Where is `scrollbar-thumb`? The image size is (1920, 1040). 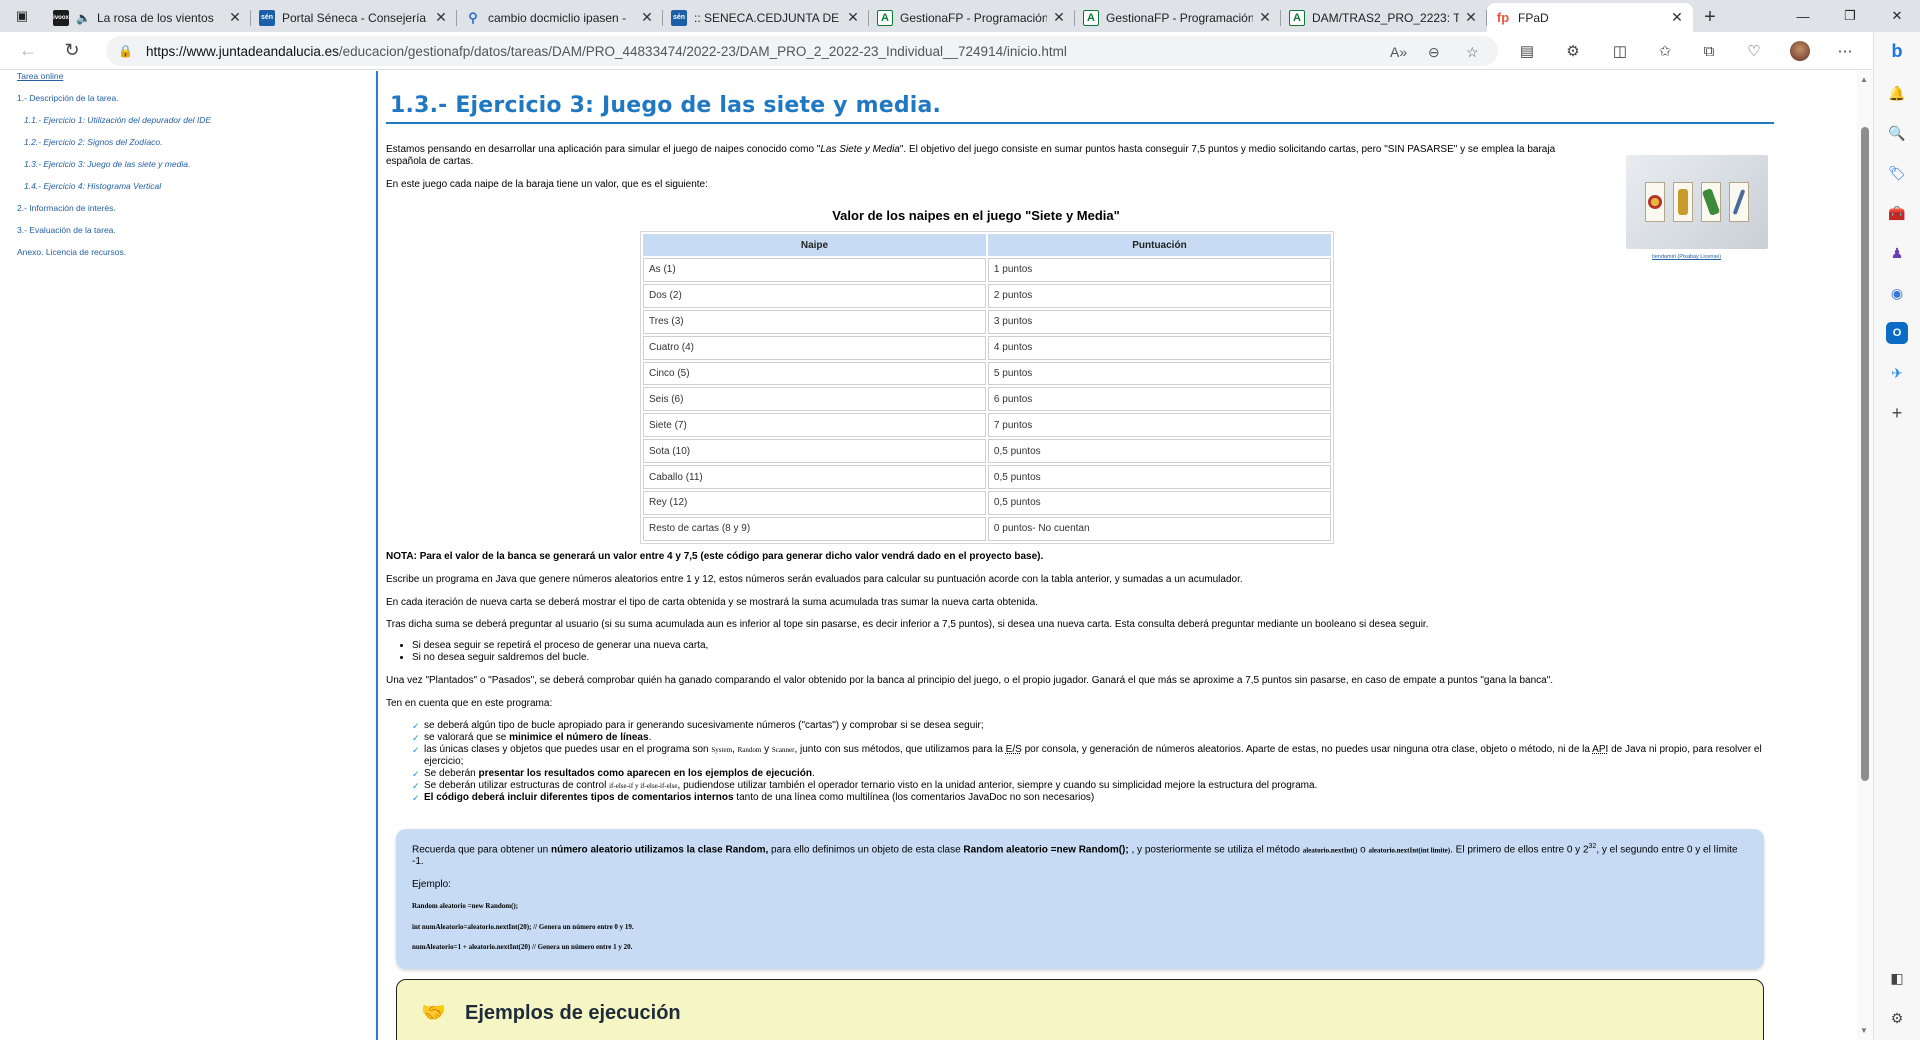 scrollbar-thumb is located at coordinates (1865, 454).